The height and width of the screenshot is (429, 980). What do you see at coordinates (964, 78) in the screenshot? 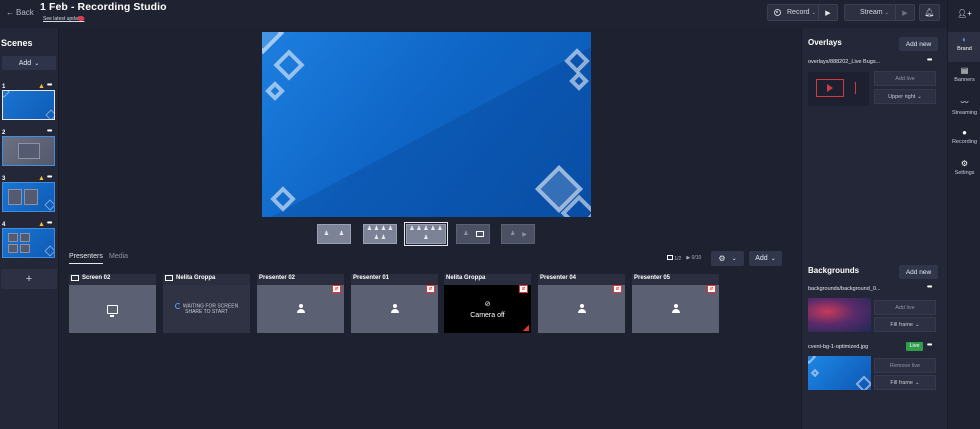
I see `rail-item-banners: ▤ Banners` at bounding box center [964, 78].